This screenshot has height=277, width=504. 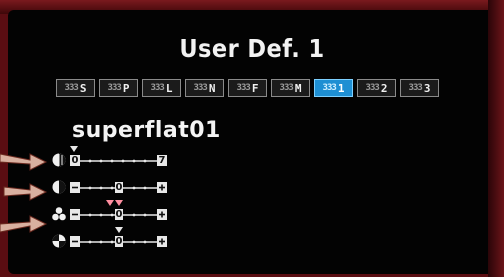 What do you see at coordinates (162, 160) in the screenshot?
I see `max-label: 7` at bounding box center [162, 160].